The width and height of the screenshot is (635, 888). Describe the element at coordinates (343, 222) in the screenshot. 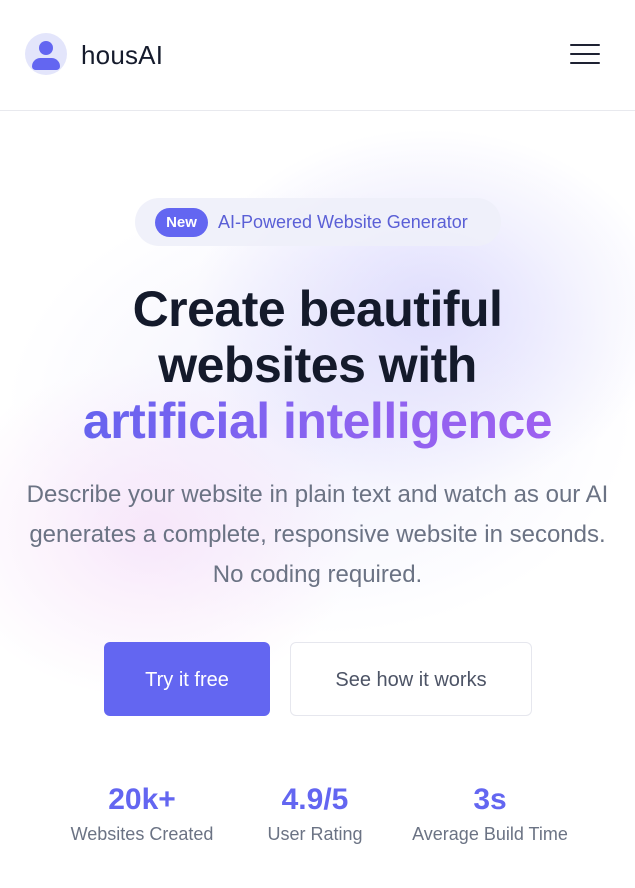

I see `announcement-text: AI-Powered Website Generator` at that location.